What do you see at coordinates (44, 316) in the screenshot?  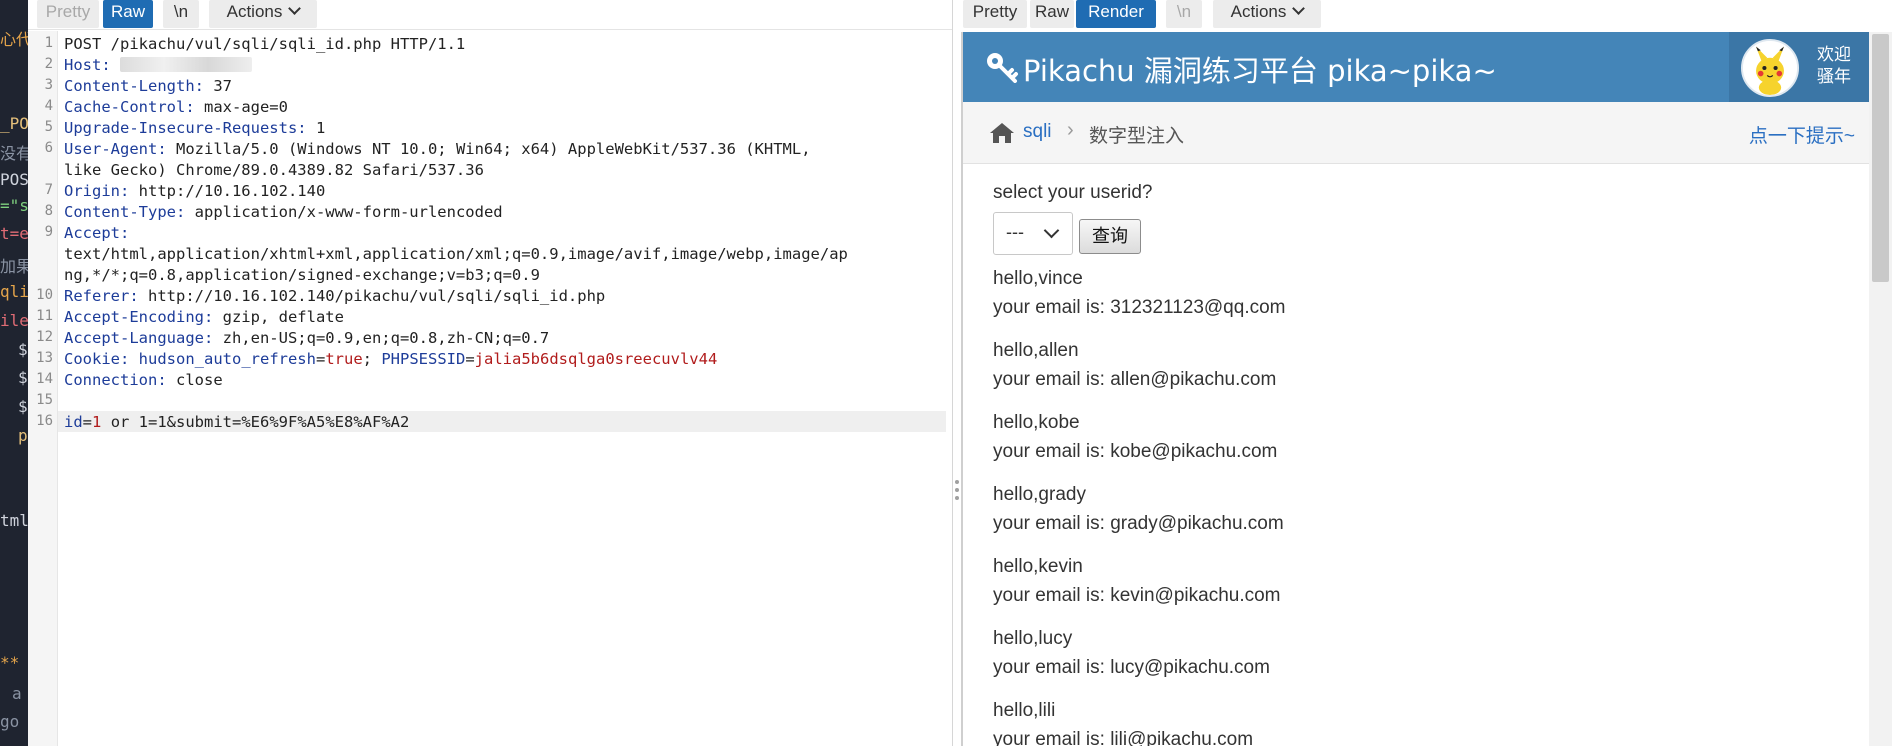 I see `line-number: 11` at bounding box center [44, 316].